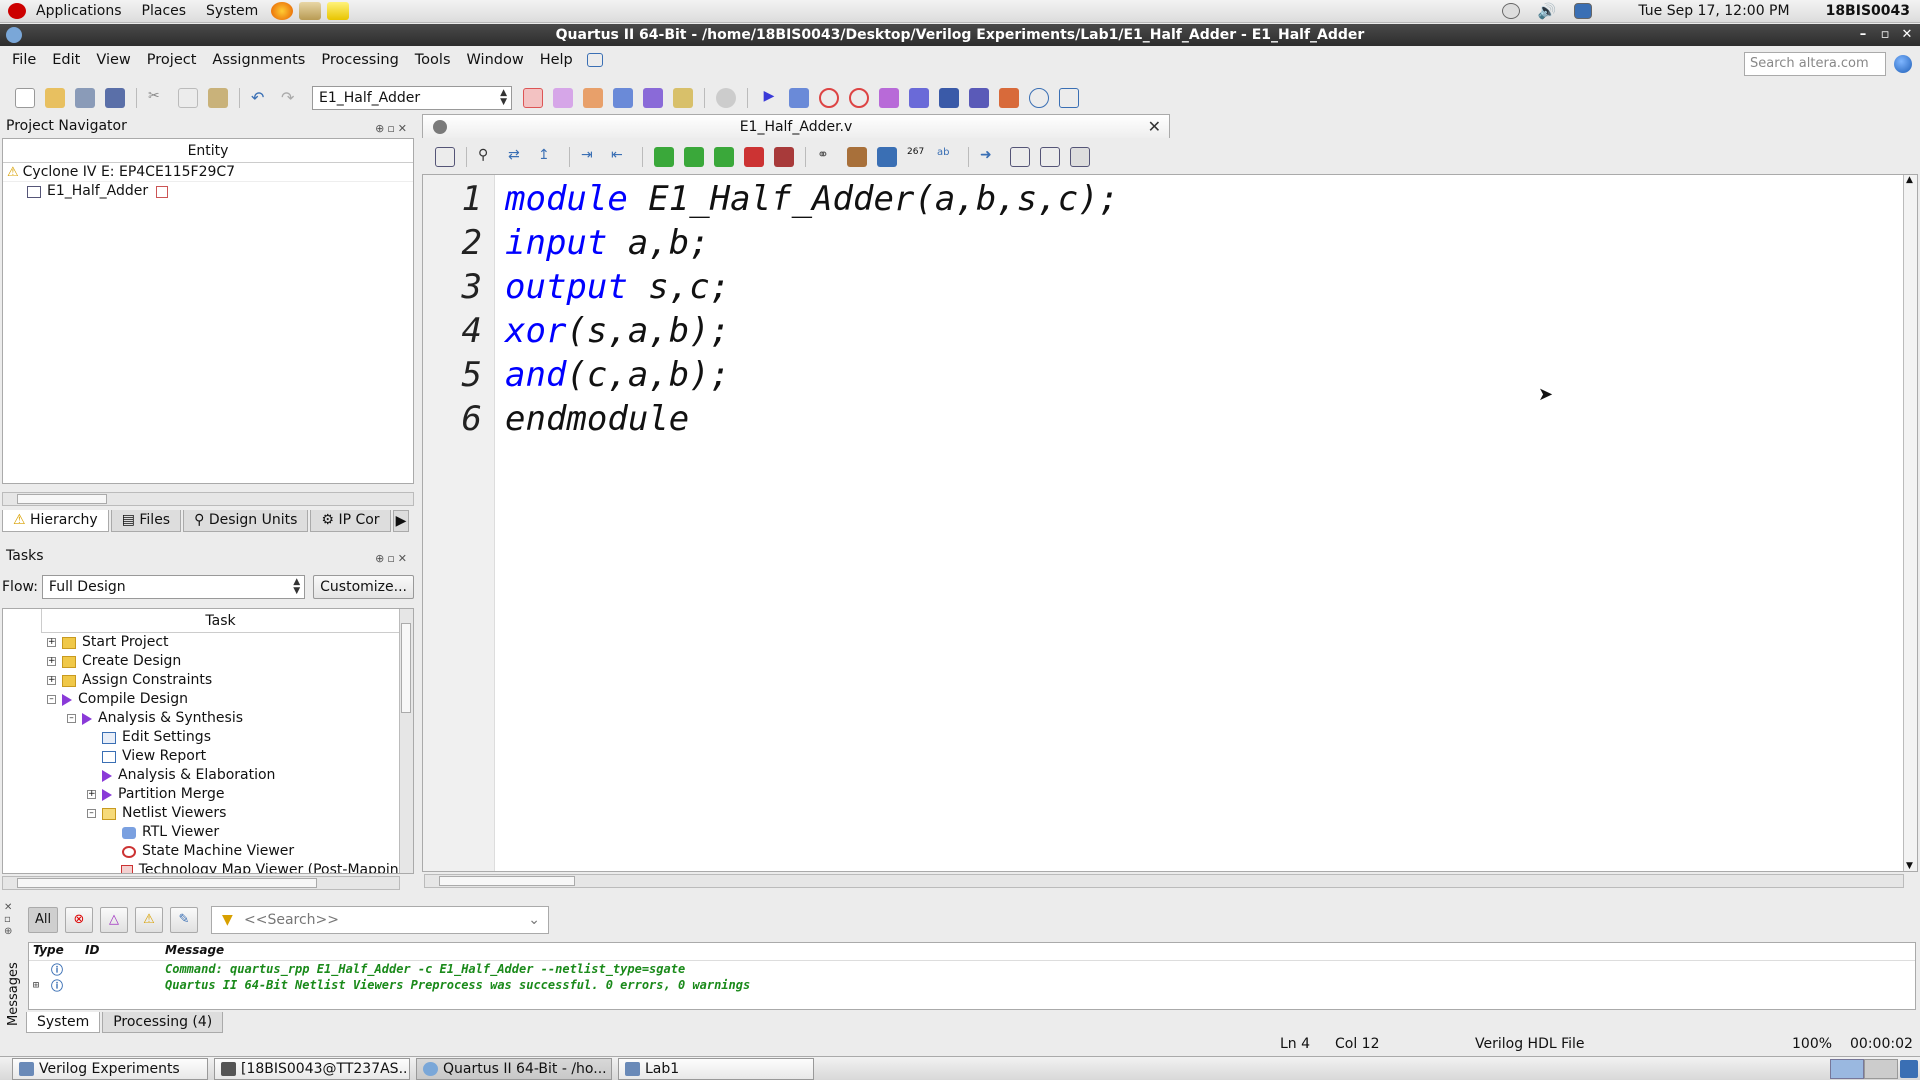 Image resolution: width=1920 pixels, height=1080 pixels. I want to click on stop-icon, so click(726, 98).